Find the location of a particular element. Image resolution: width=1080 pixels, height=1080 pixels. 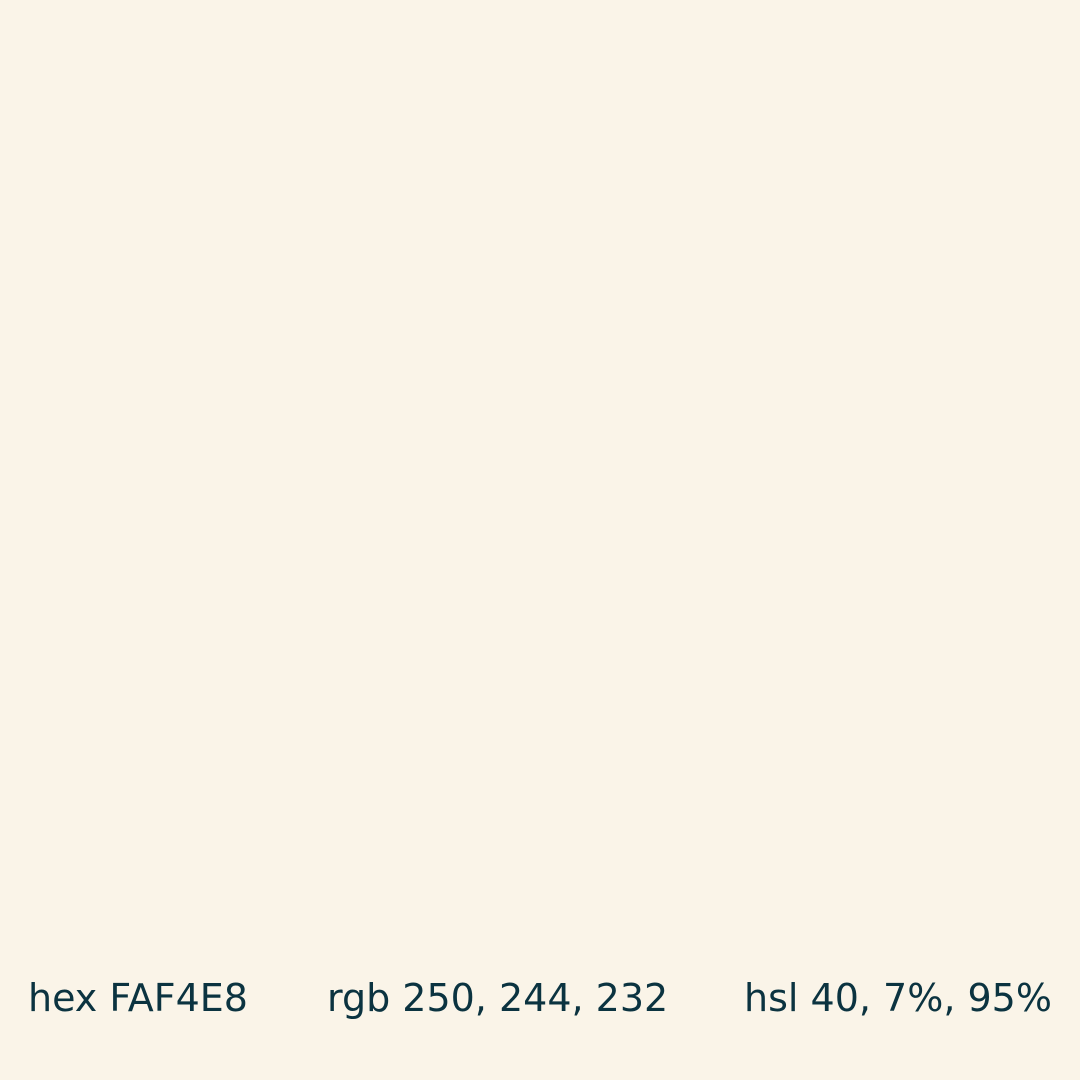

hsl-value-label: hsl 40, 7%, 95% is located at coordinates (898, 998).